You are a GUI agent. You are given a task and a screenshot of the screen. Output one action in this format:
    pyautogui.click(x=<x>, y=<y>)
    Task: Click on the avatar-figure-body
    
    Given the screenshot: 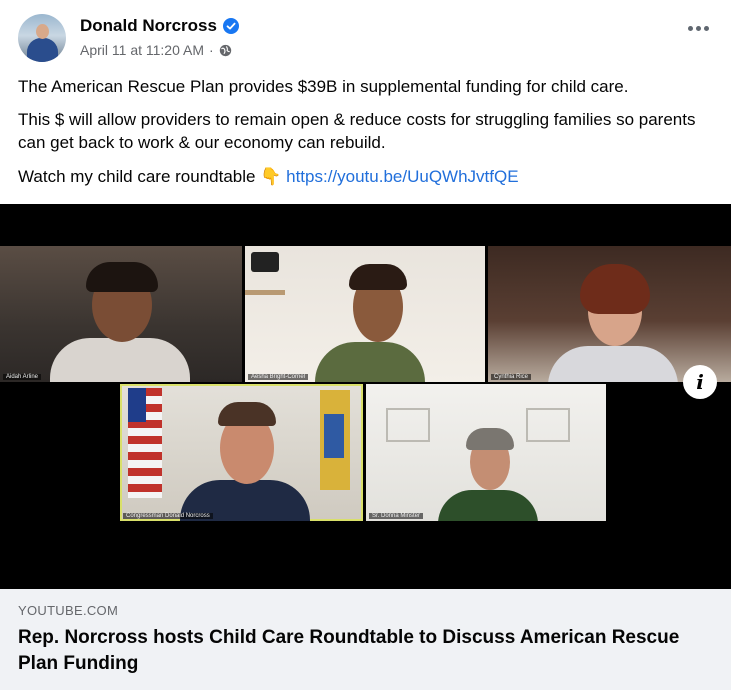 What is the action you would take?
    pyautogui.click(x=42, y=50)
    